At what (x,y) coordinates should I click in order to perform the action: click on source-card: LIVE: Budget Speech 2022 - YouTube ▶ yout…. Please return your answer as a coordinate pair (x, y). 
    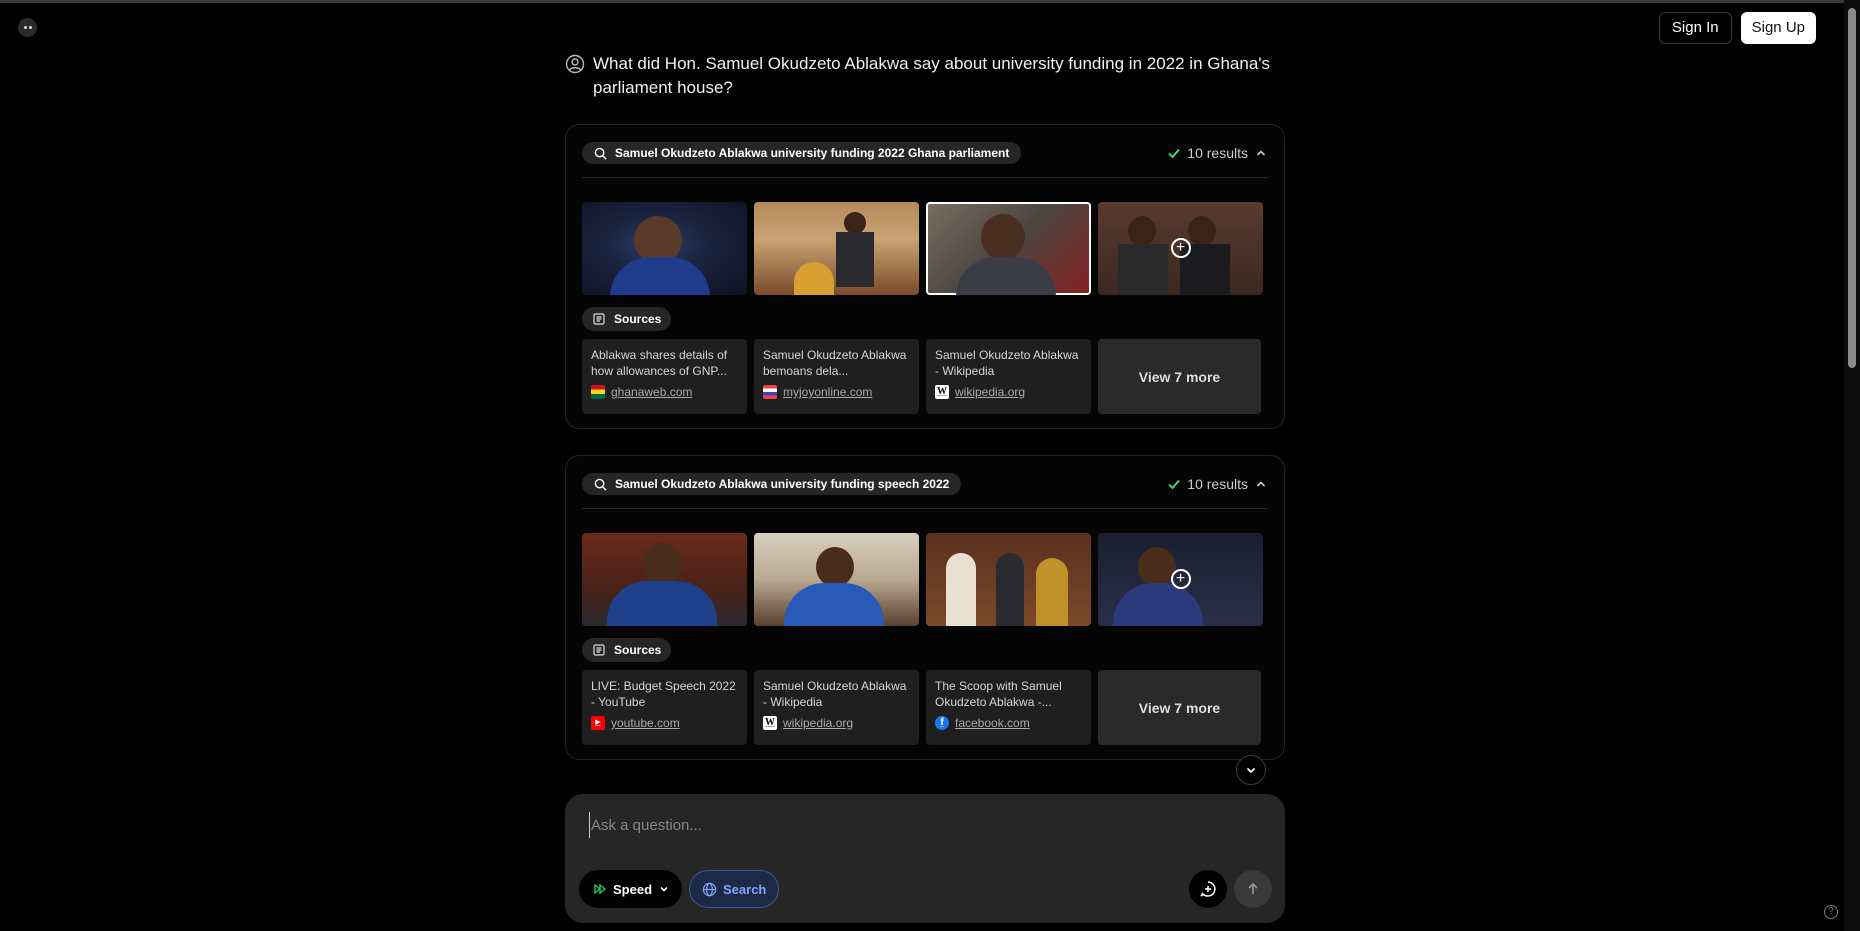
    Looking at the image, I should click on (664, 707).